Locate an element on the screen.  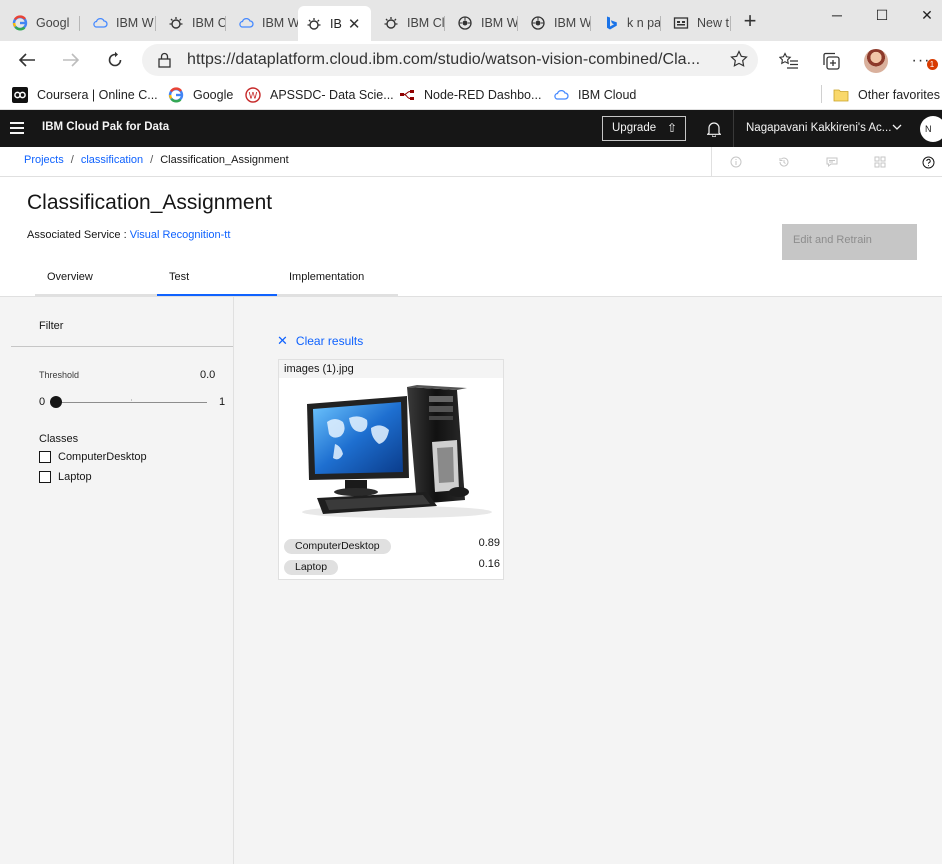
browser-tab: k n pa is located at coordinates (626, 23).